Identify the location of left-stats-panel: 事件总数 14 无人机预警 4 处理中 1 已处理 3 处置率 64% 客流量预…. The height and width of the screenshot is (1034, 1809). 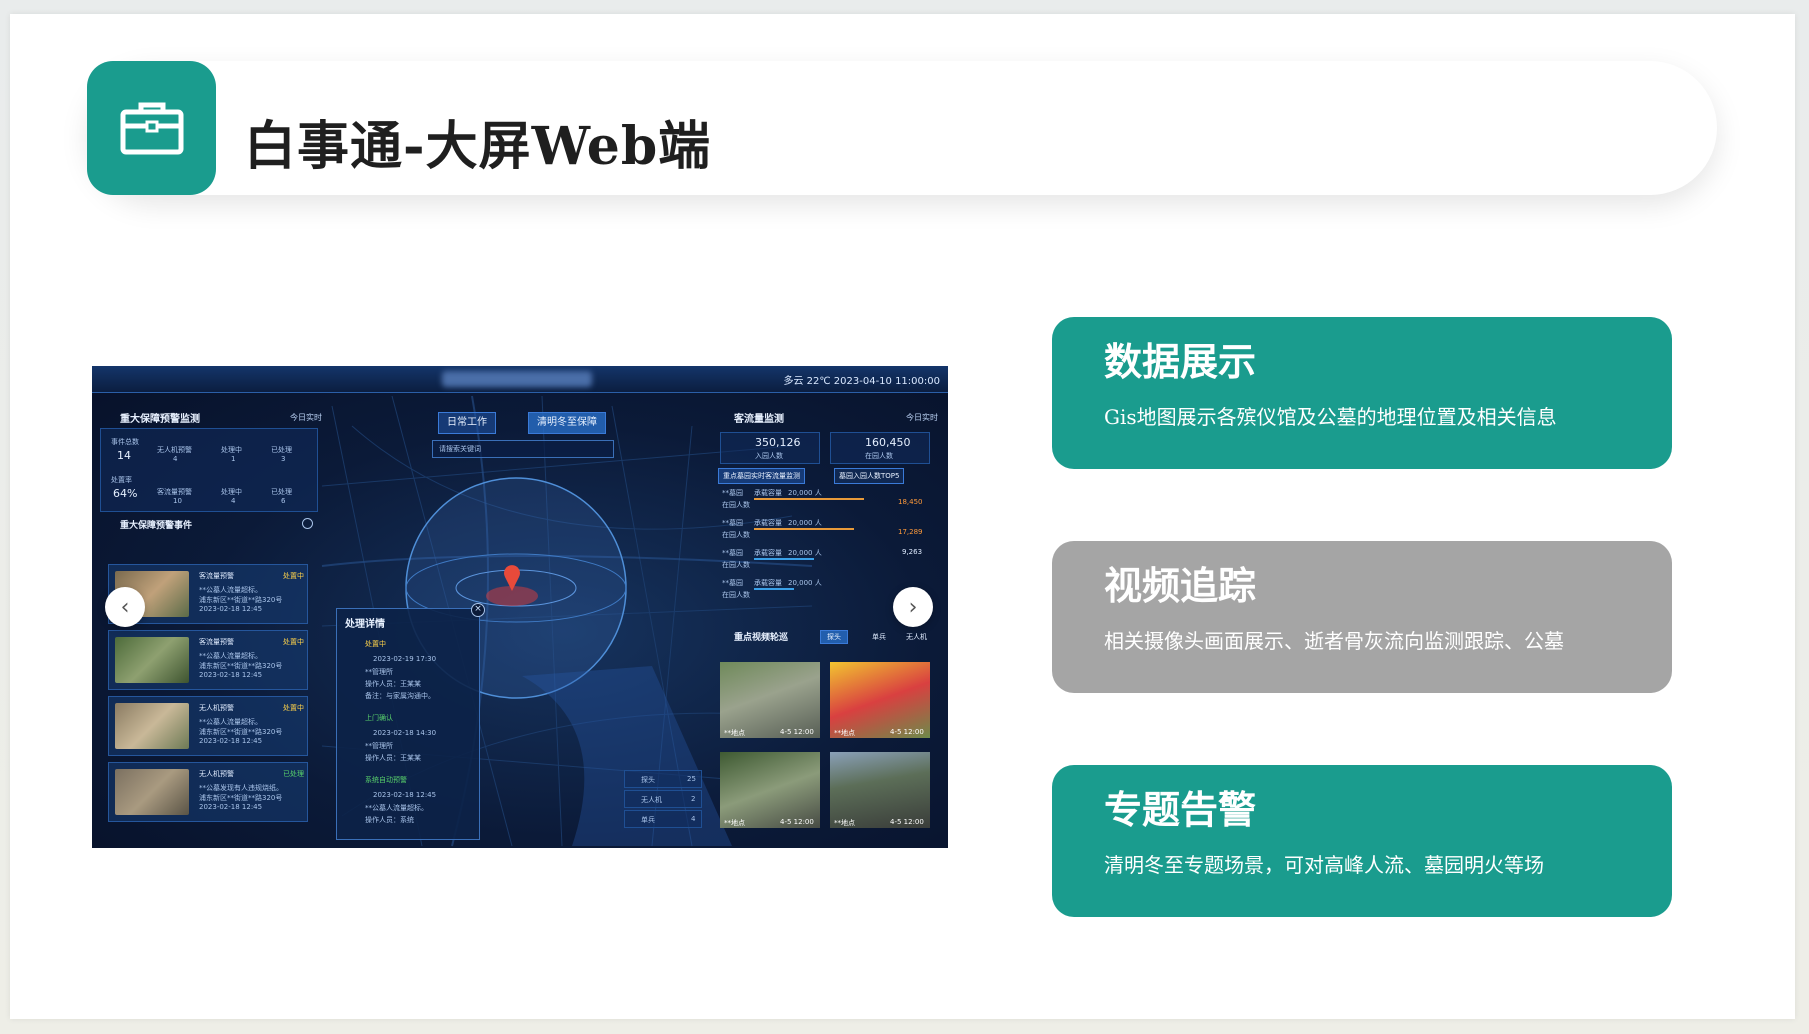
(209, 470).